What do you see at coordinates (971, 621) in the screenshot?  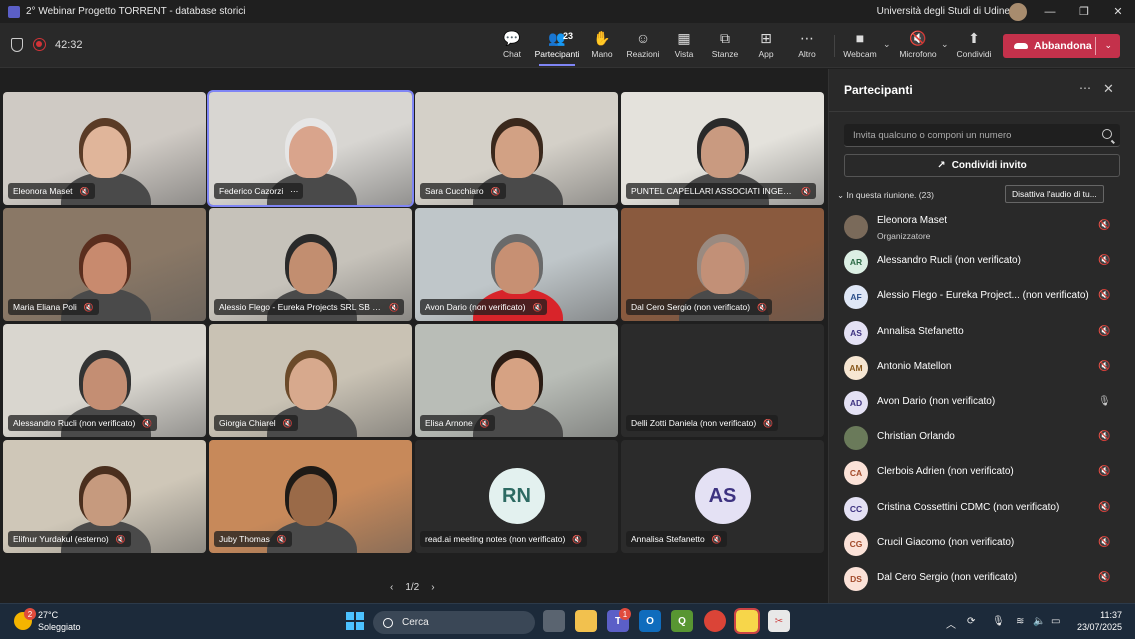 I see `sync-icon: ⟳` at bounding box center [971, 621].